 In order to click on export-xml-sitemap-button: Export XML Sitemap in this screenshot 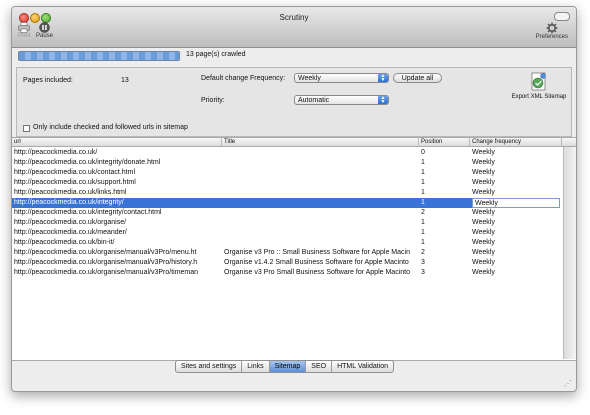, I will do `click(539, 86)`.